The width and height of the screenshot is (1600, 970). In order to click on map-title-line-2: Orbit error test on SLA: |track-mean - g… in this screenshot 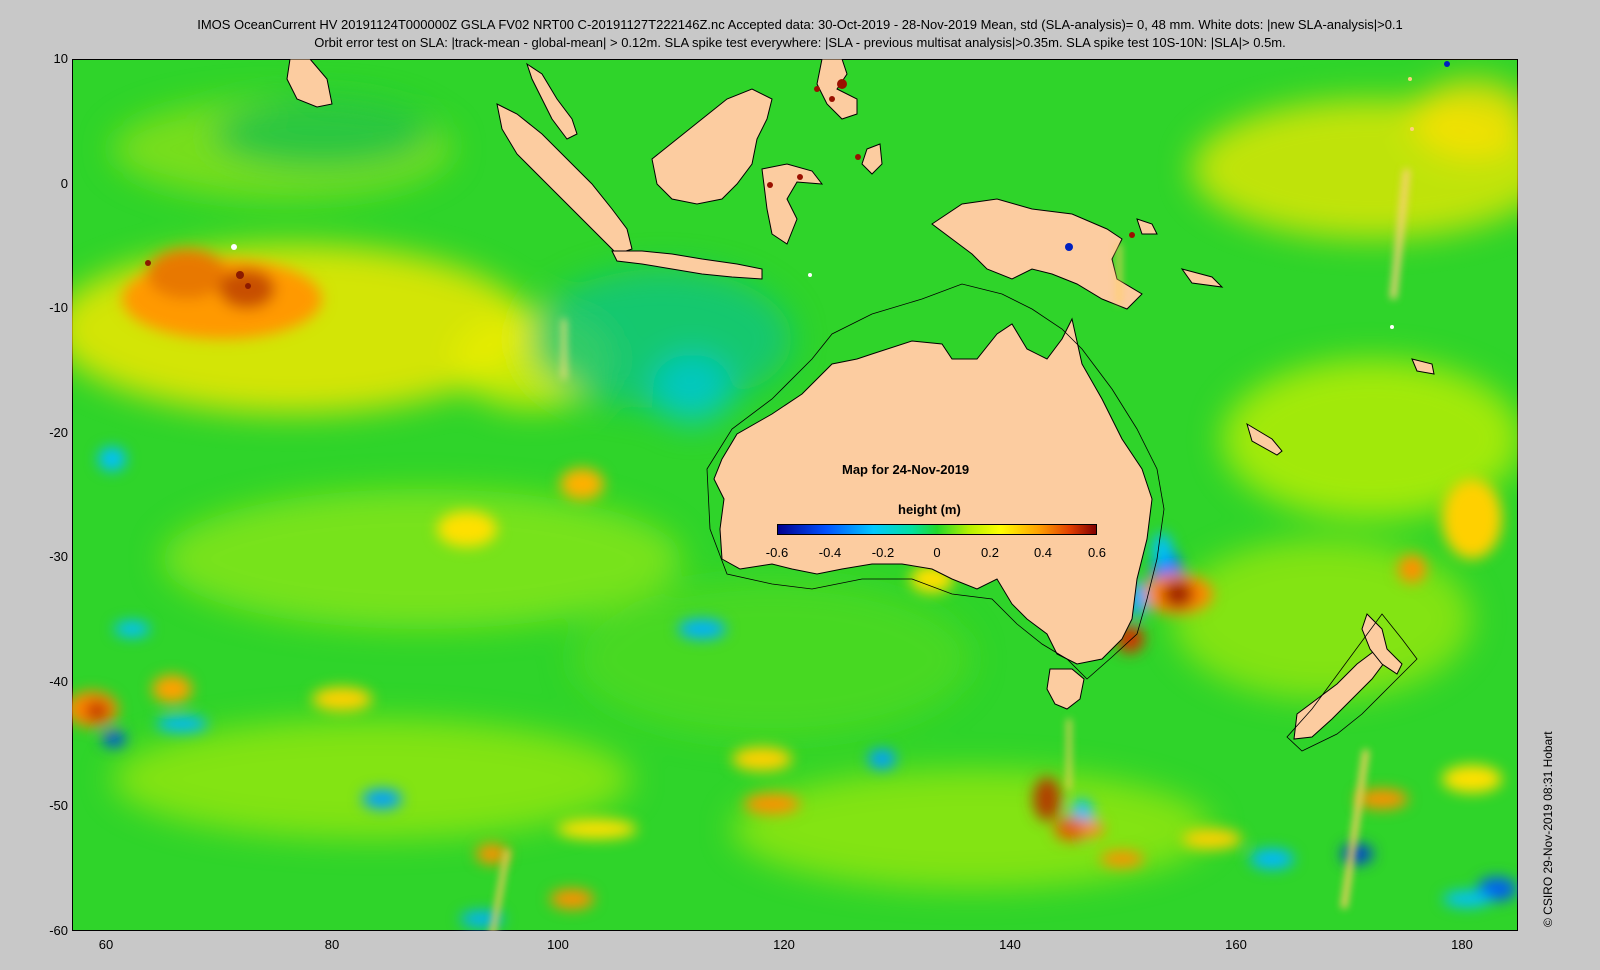, I will do `click(800, 42)`.